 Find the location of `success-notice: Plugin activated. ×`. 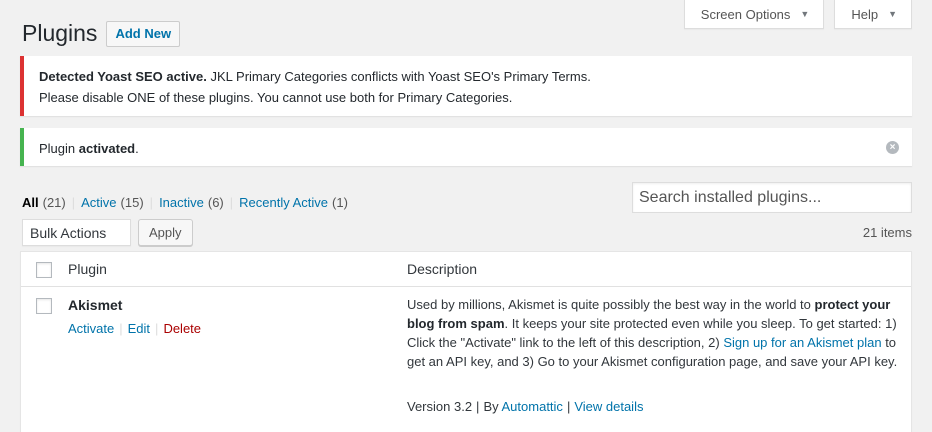

success-notice: Plugin activated. × is located at coordinates (466, 147).